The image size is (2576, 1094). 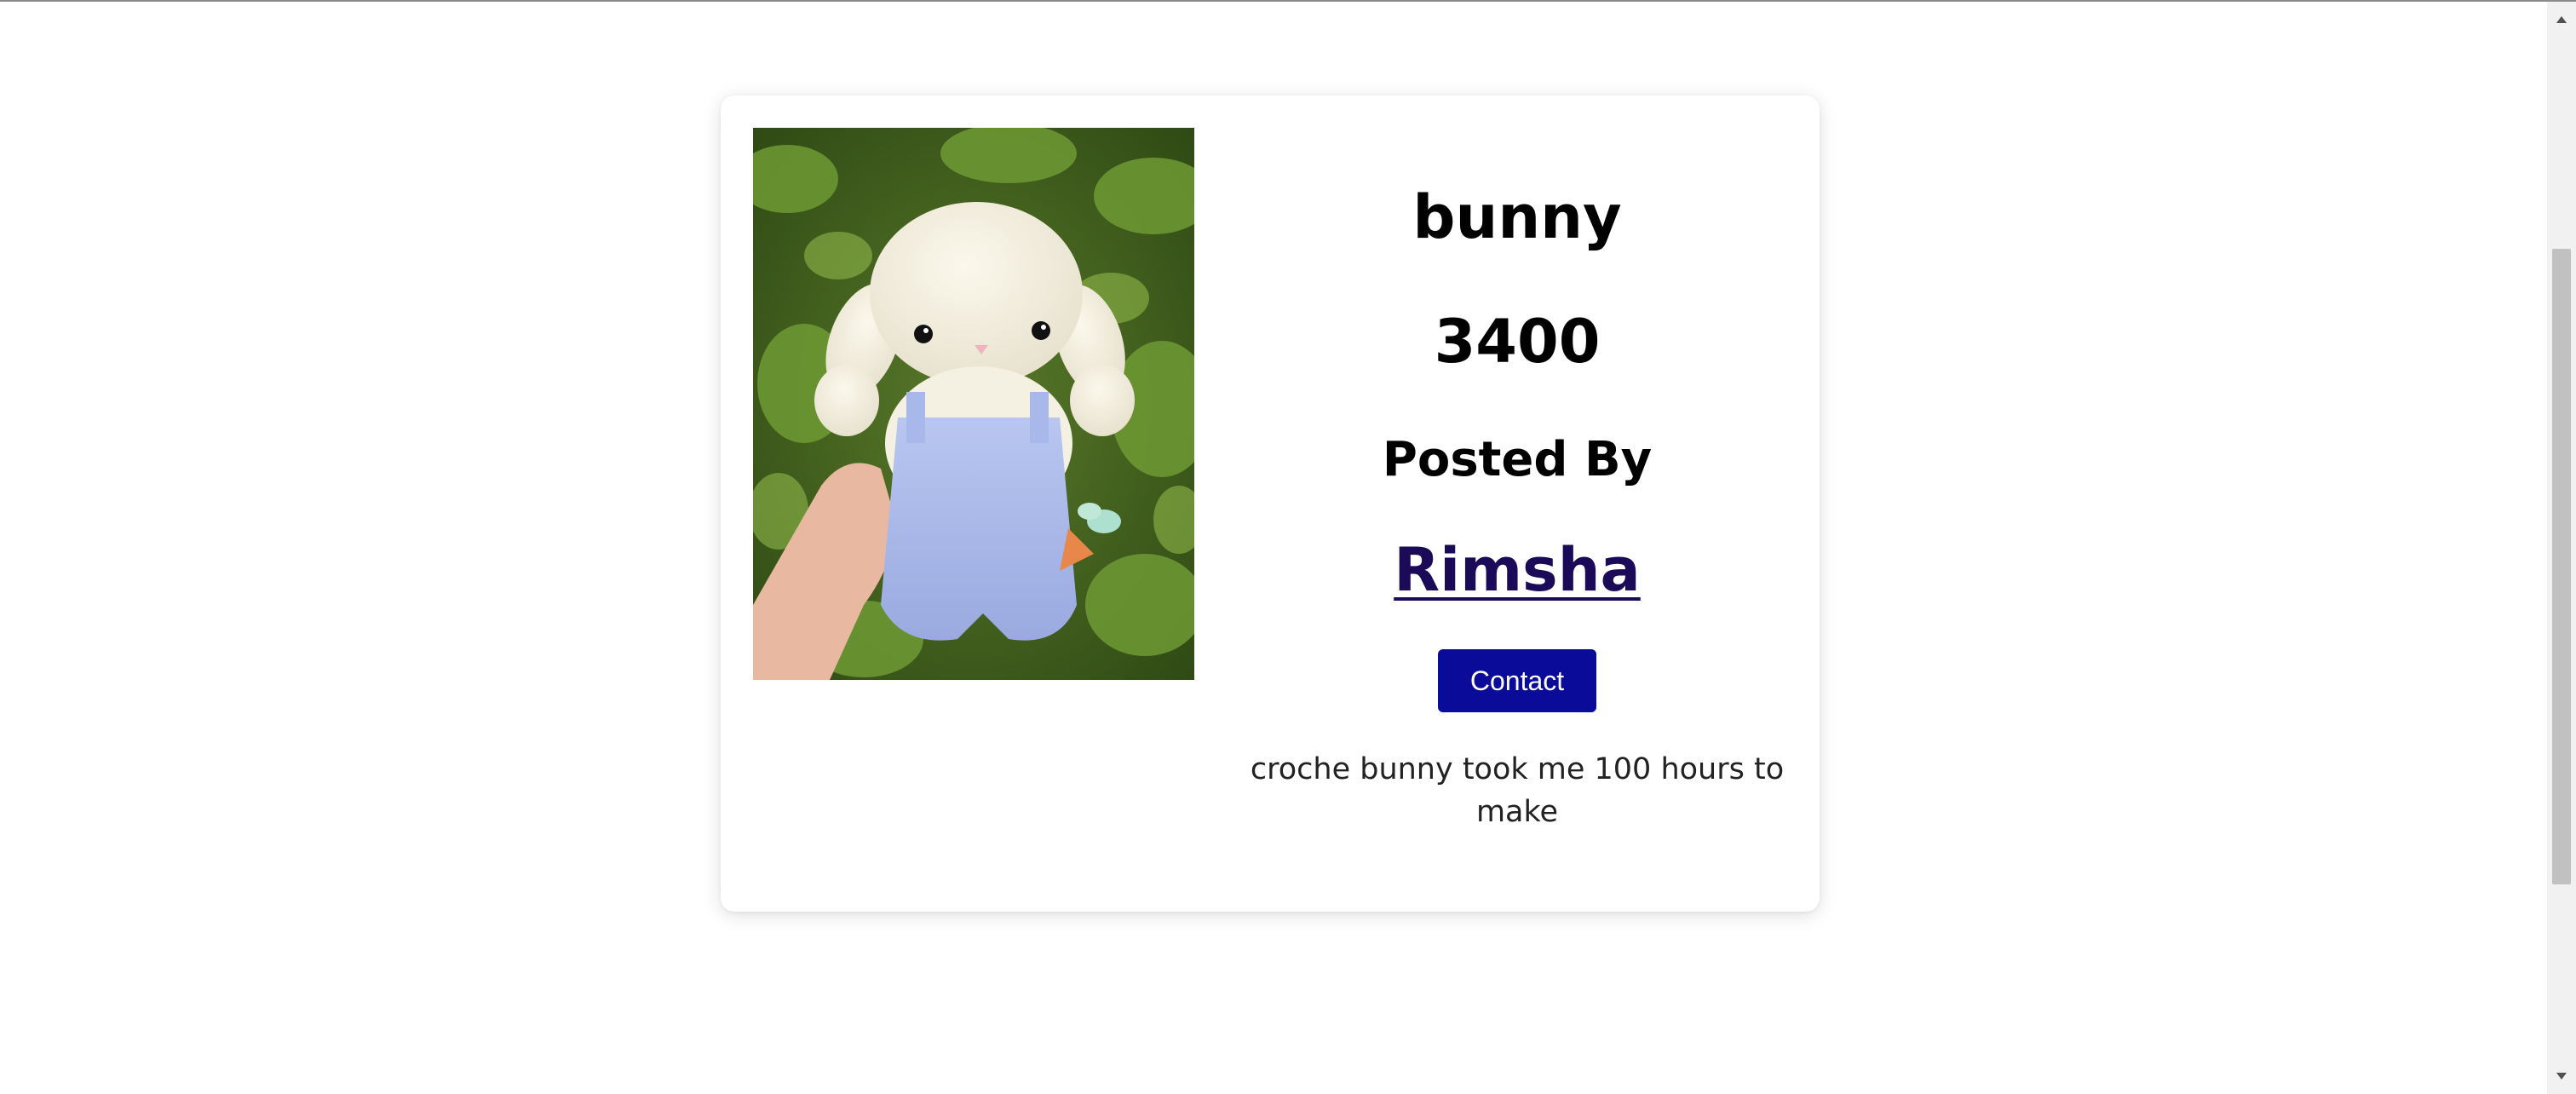 What do you see at coordinates (2562, 566) in the screenshot?
I see `scrollbar-thumb` at bounding box center [2562, 566].